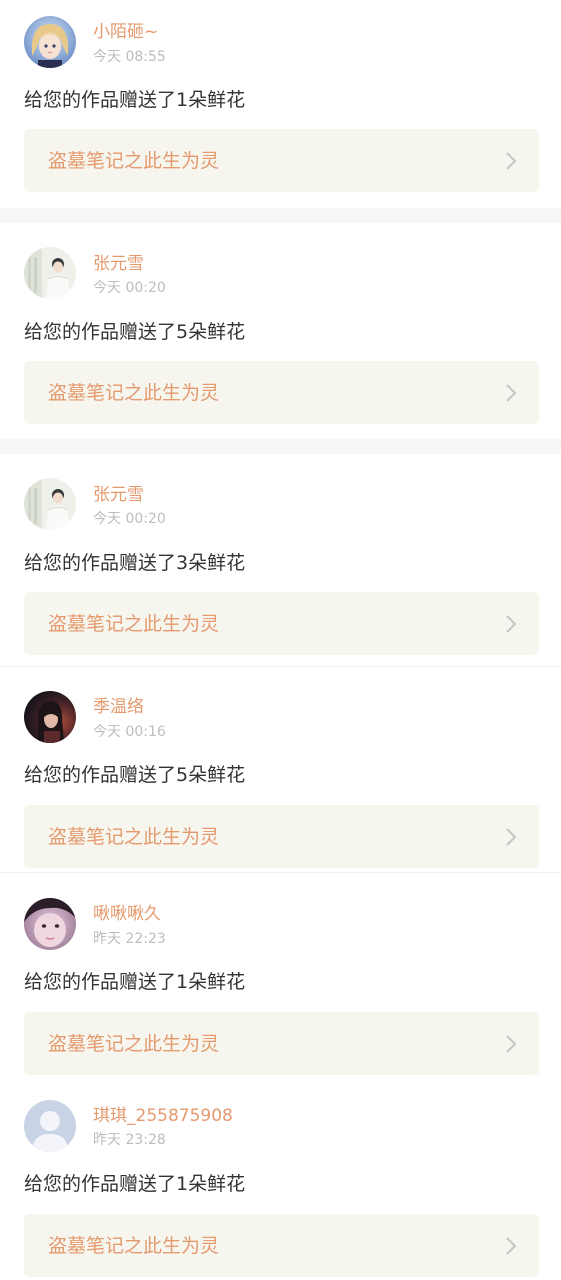 This screenshot has width=561, height=1280. What do you see at coordinates (127, 914) in the screenshot?
I see `username: 啾啾啾久` at bounding box center [127, 914].